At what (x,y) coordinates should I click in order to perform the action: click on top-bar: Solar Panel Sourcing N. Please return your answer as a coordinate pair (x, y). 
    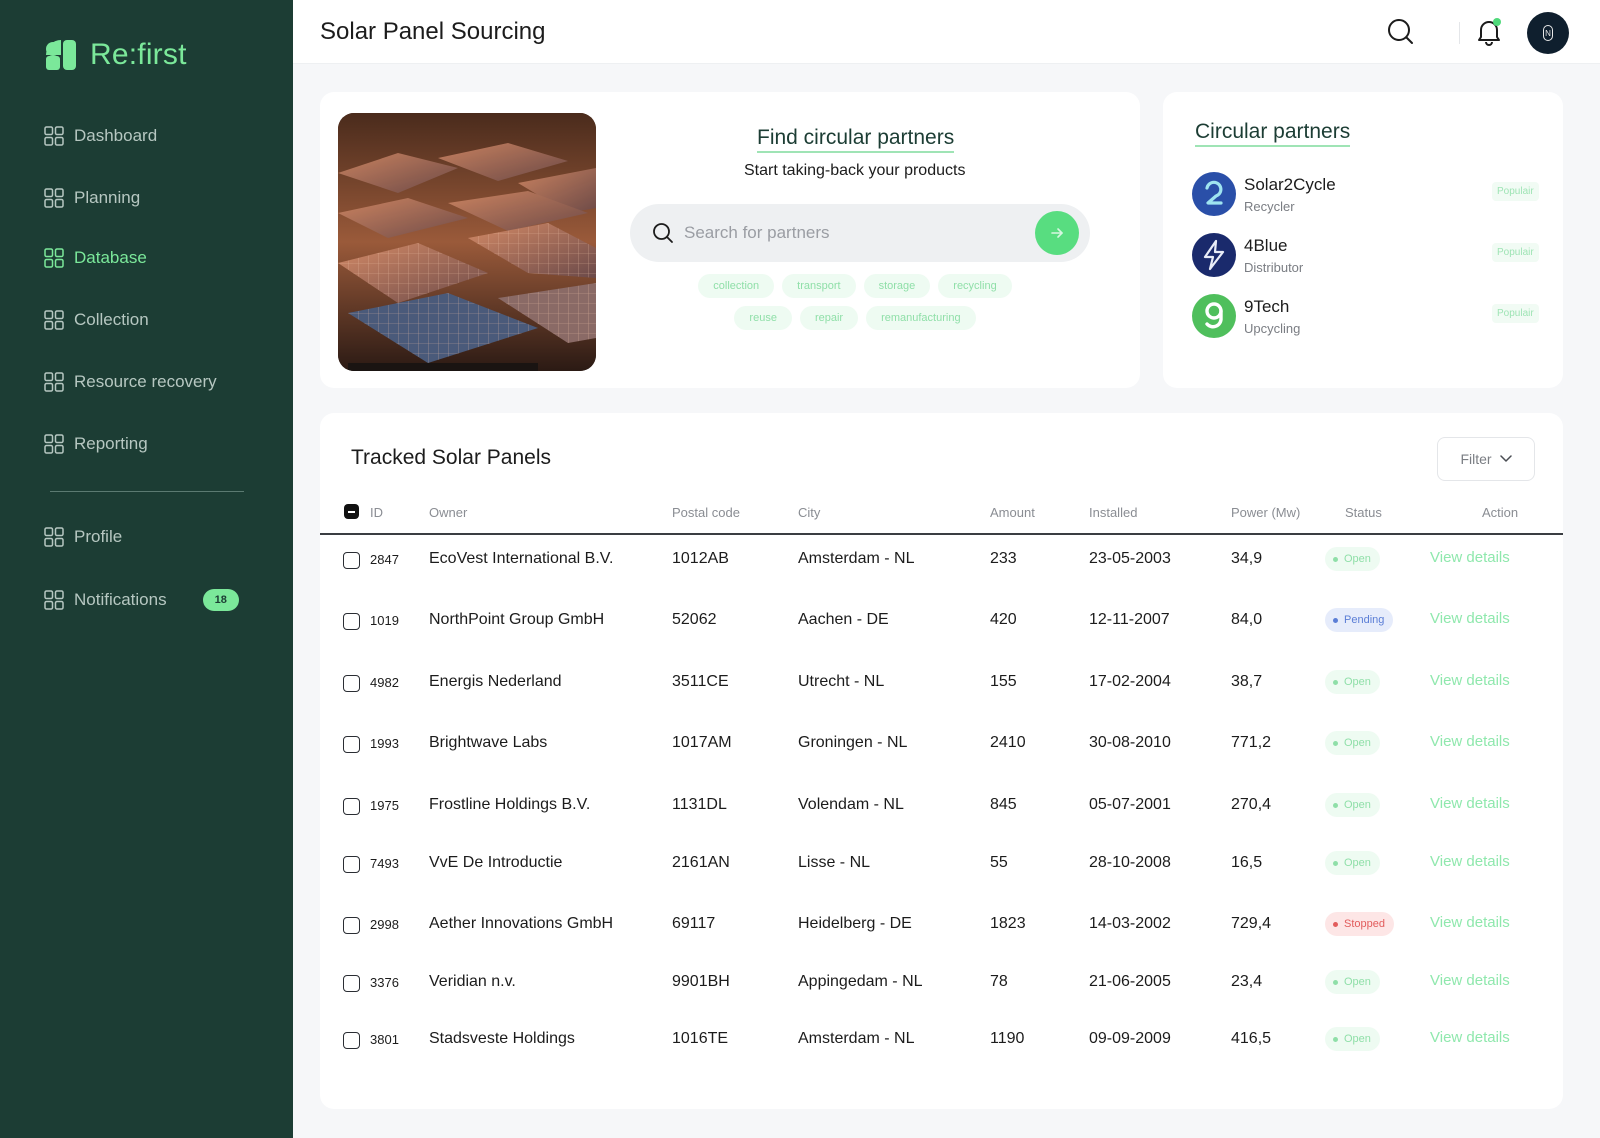
    Looking at the image, I should click on (946, 32).